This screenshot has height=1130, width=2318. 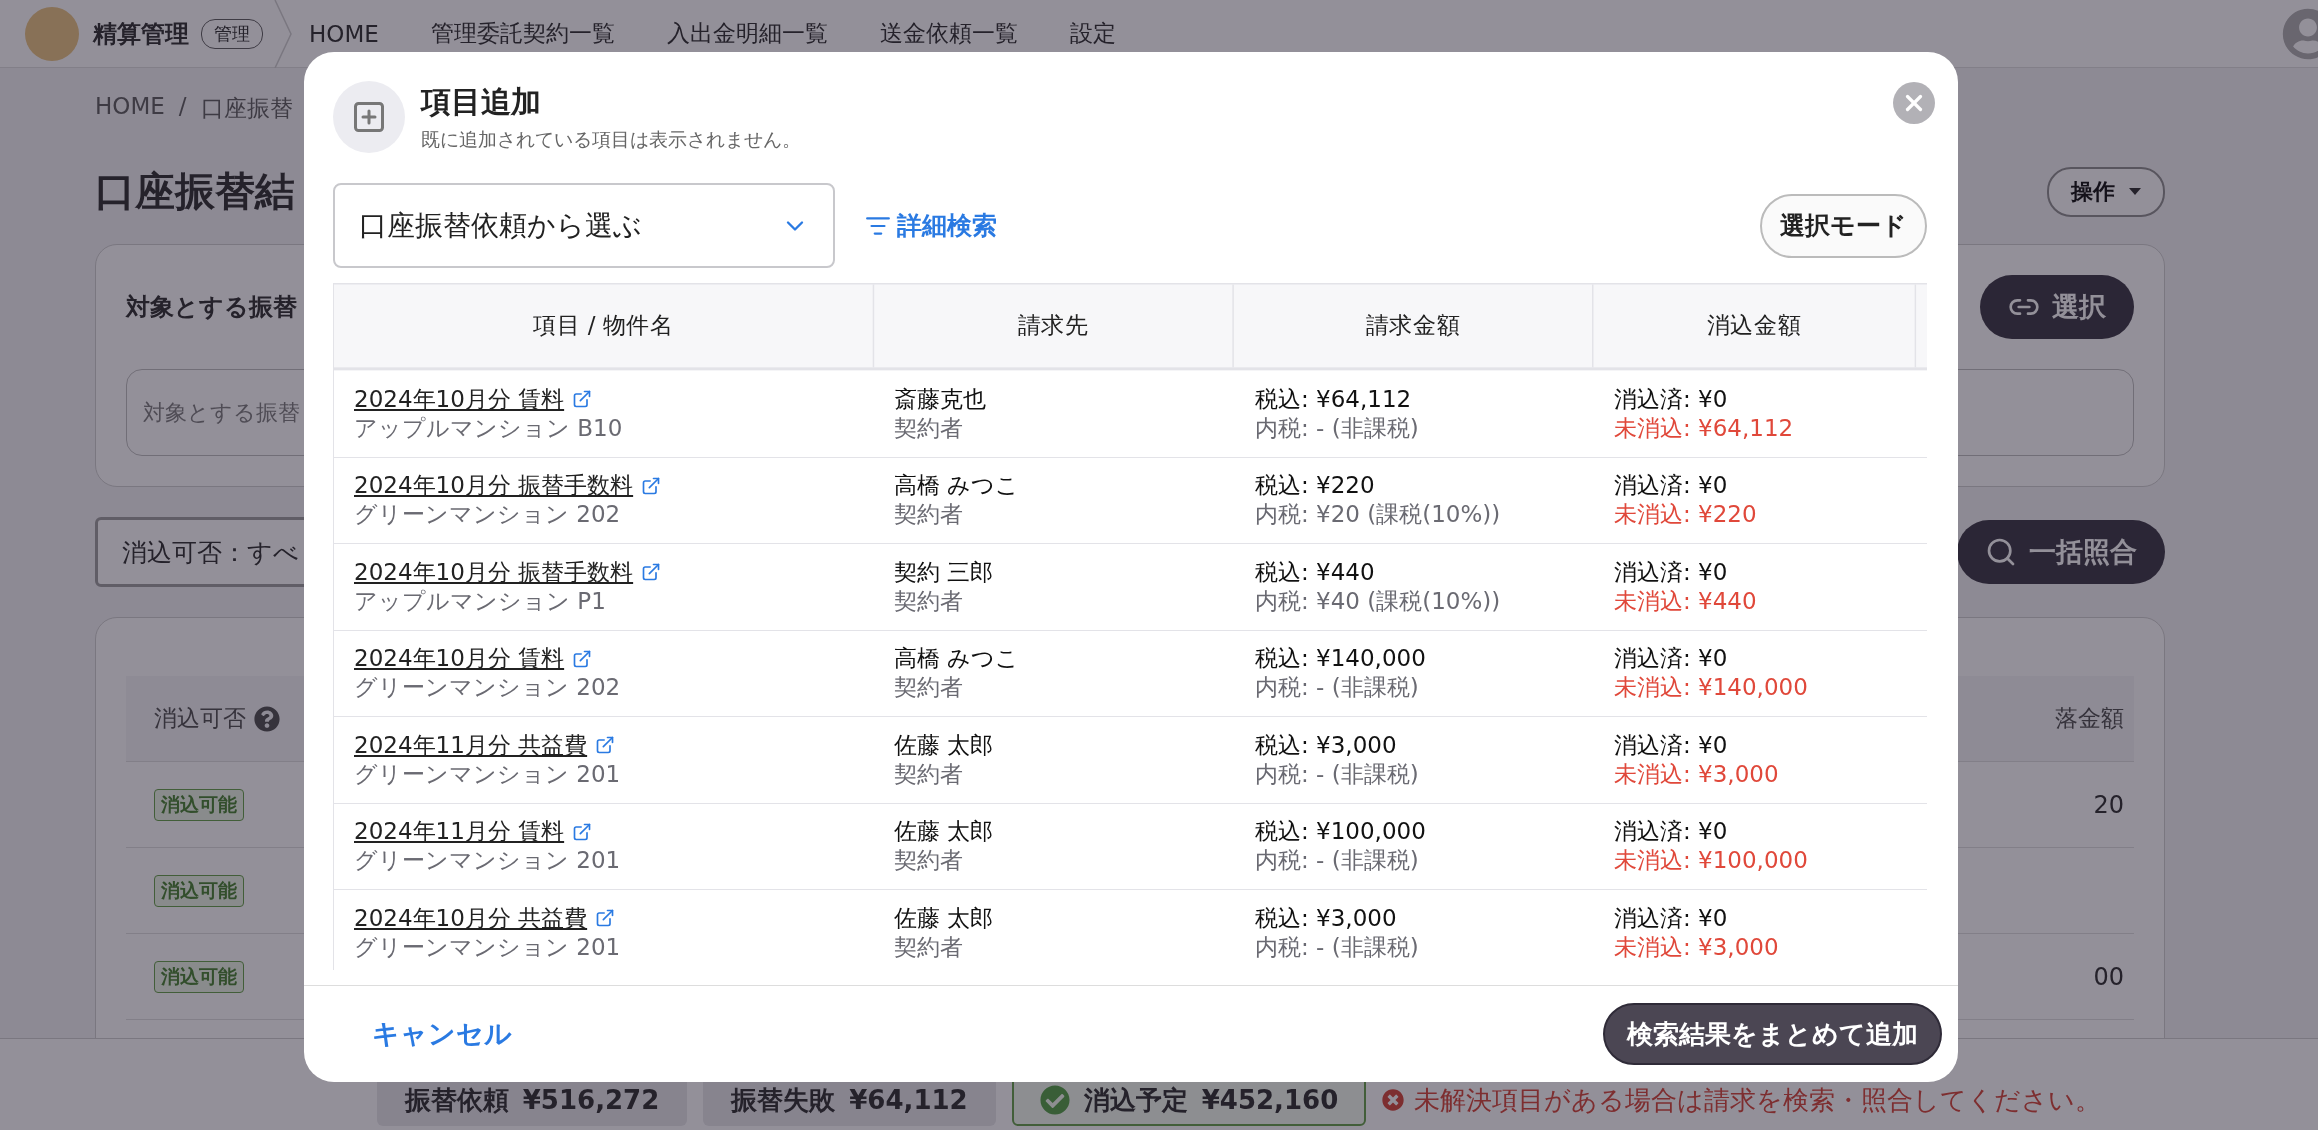 I want to click on source-select: 口座振替依頼から選ぶ, so click(x=584, y=225).